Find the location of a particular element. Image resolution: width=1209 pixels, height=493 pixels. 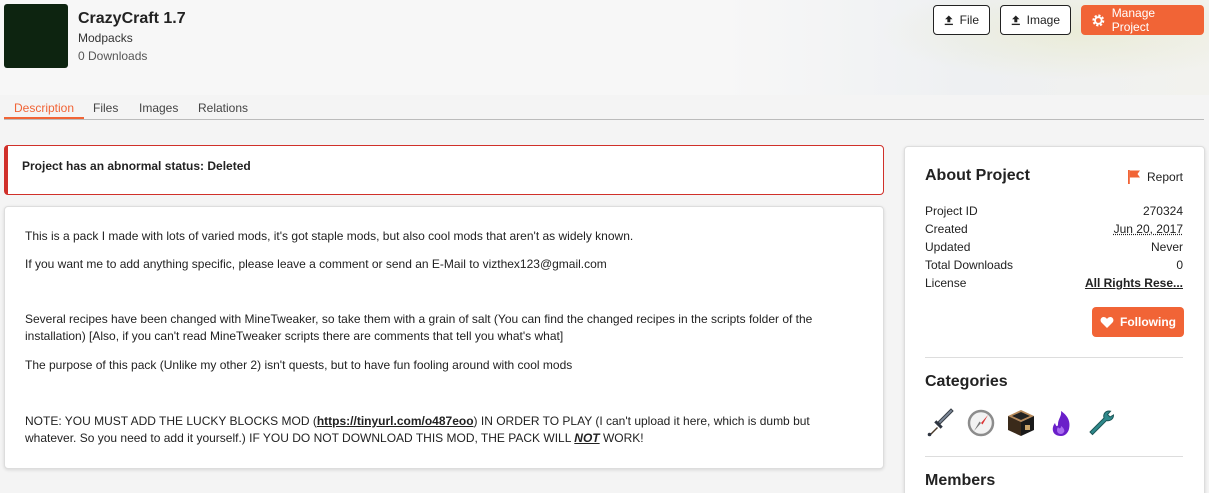

info-label: Project ID is located at coordinates (951, 211).